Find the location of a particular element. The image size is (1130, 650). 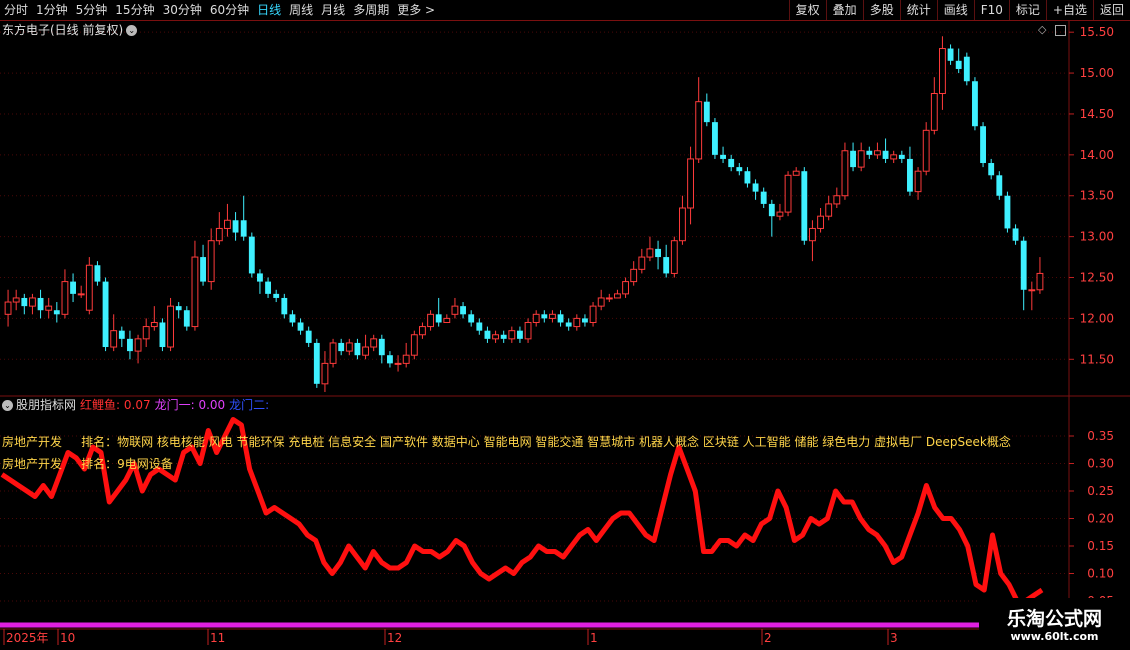

date-label: 2 is located at coordinates (768, 638).